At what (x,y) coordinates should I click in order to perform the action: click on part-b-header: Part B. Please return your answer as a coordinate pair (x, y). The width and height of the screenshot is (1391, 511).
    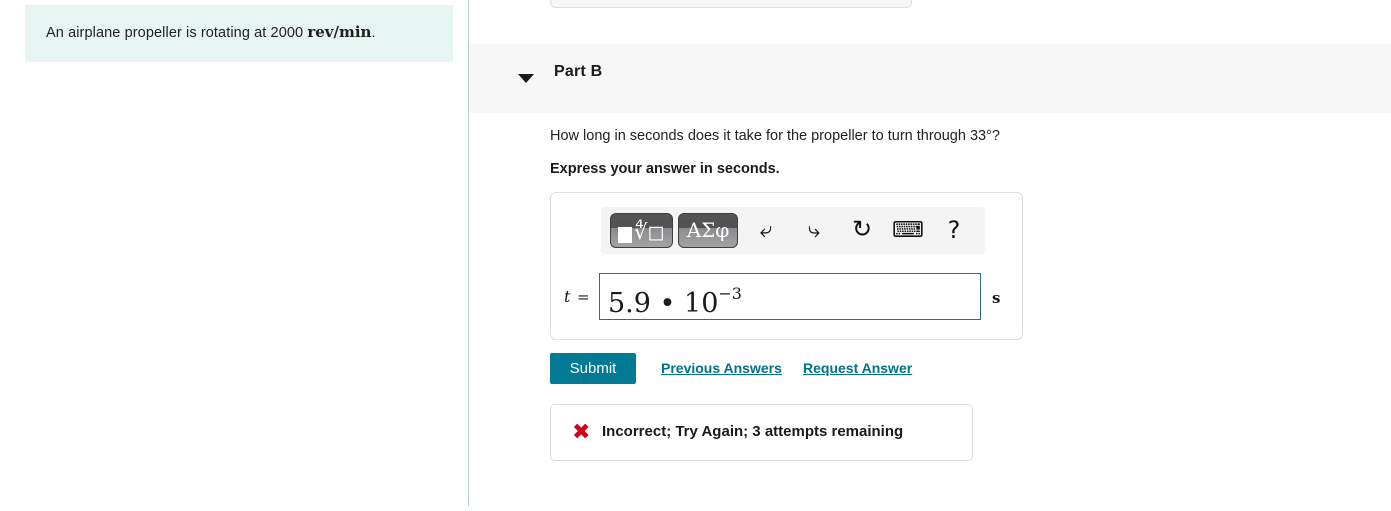
    Looking at the image, I should click on (930, 78).